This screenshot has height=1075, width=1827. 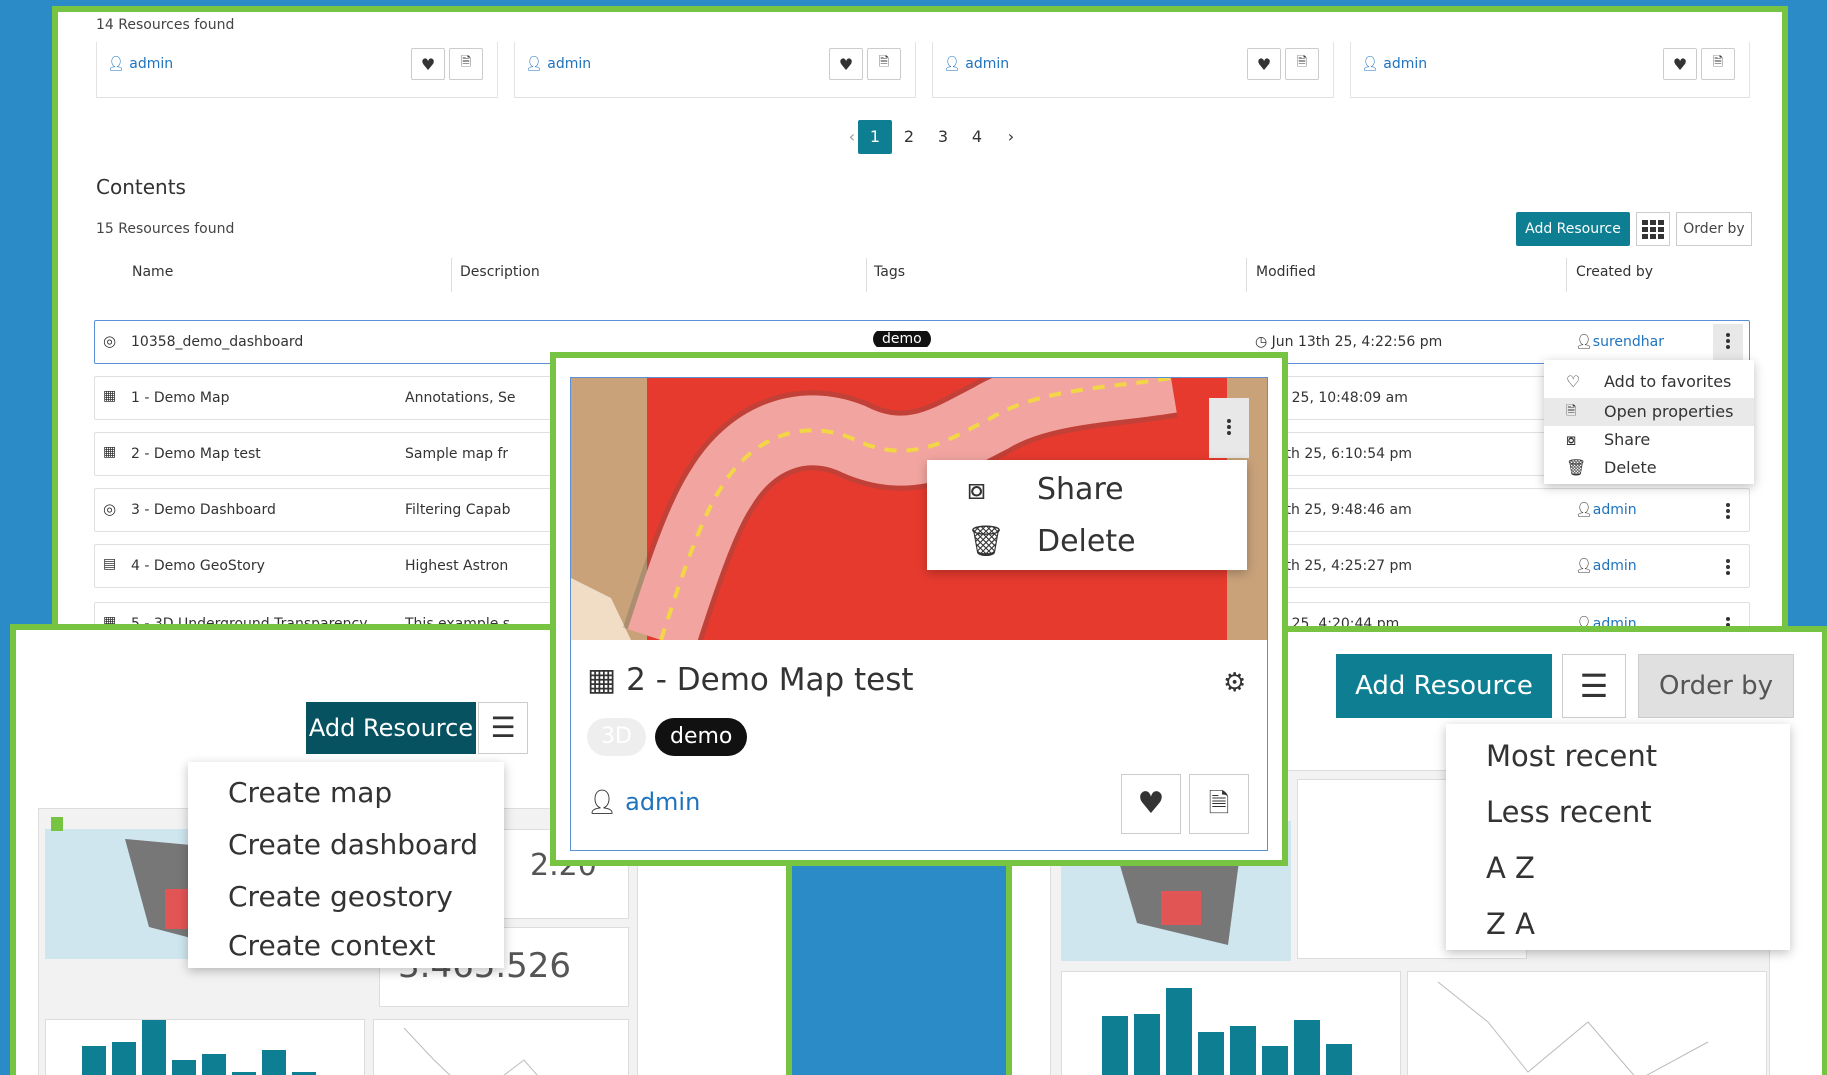 What do you see at coordinates (977, 137) in the screenshot?
I see `page-button-4: 4` at bounding box center [977, 137].